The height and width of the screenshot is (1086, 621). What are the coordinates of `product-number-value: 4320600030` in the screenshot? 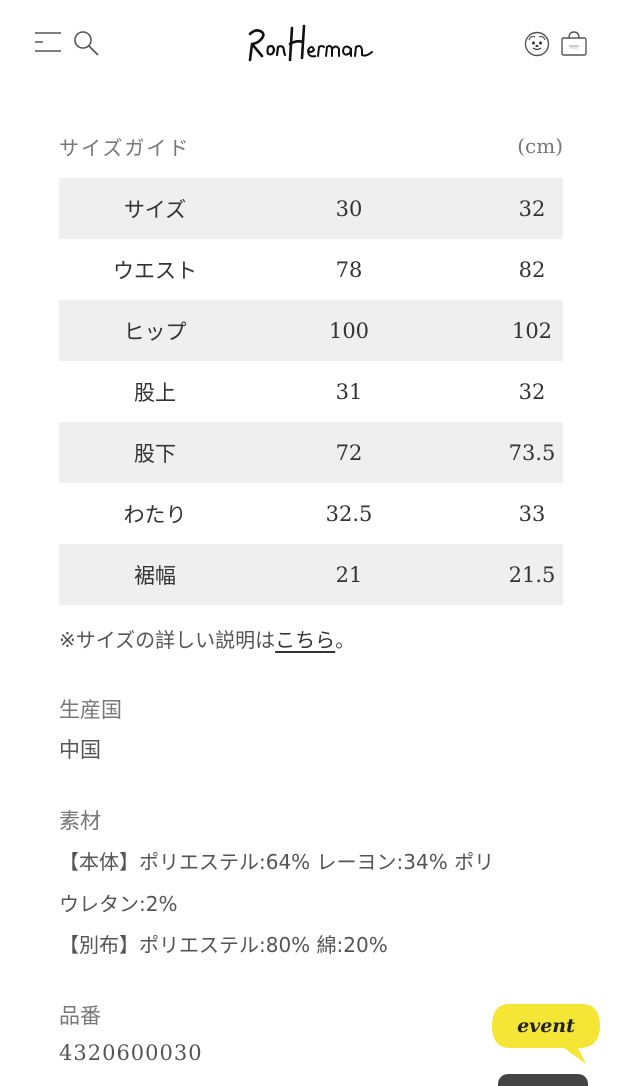 It's located at (131, 1053).